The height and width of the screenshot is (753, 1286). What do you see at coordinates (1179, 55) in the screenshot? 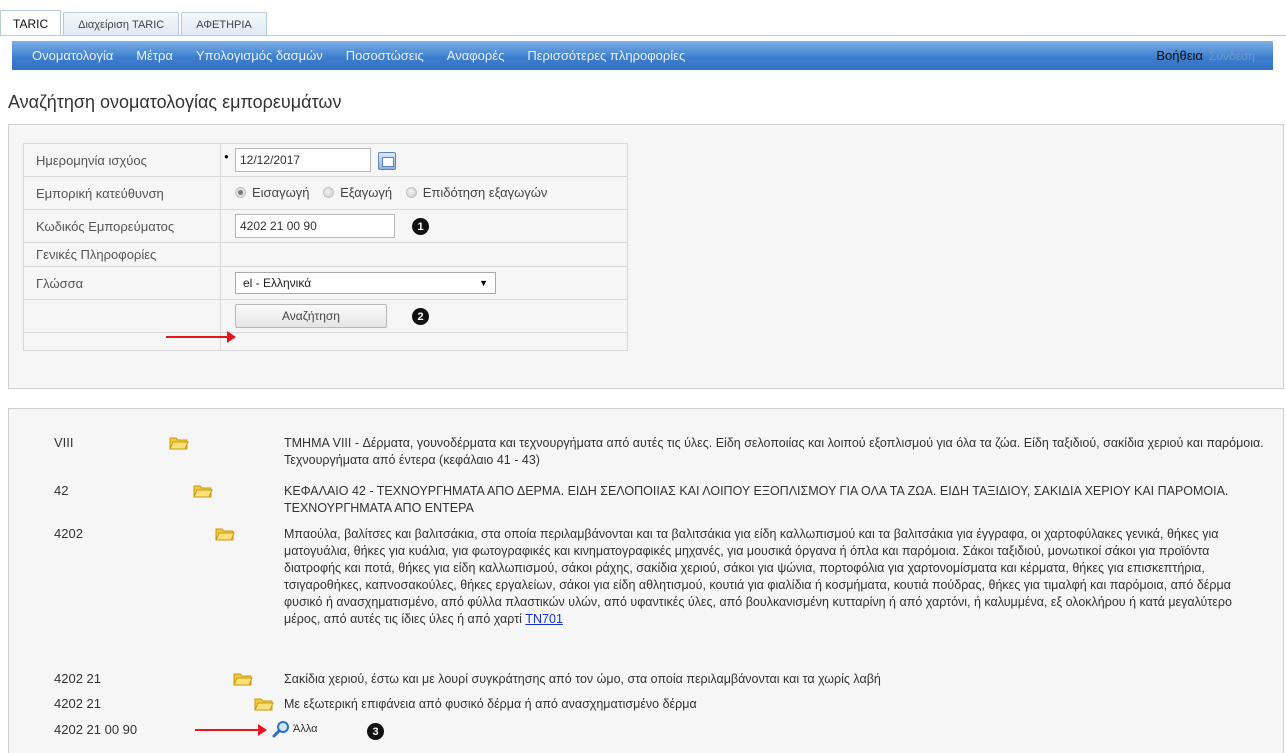
I see `menu-help: Βοήθεια` at bounding box center [1179, 55].